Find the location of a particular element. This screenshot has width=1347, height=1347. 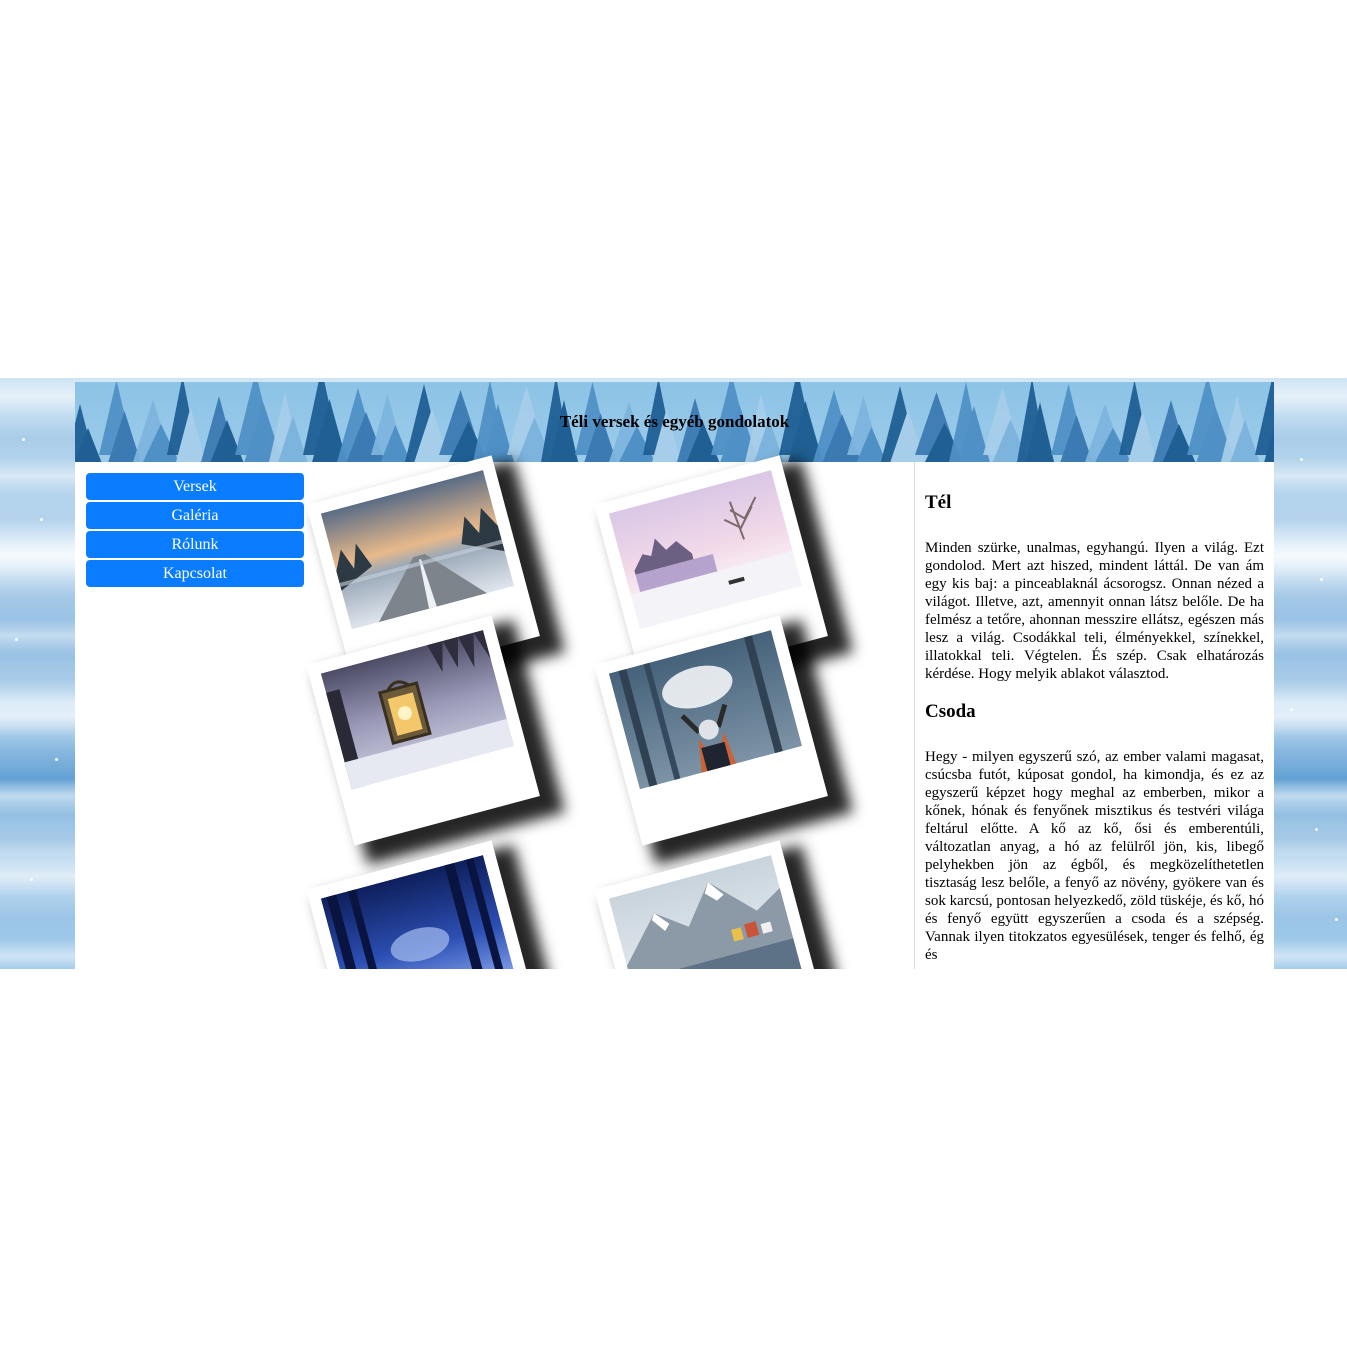

section-title-tel: Tél is located at coordinates (938, 502).